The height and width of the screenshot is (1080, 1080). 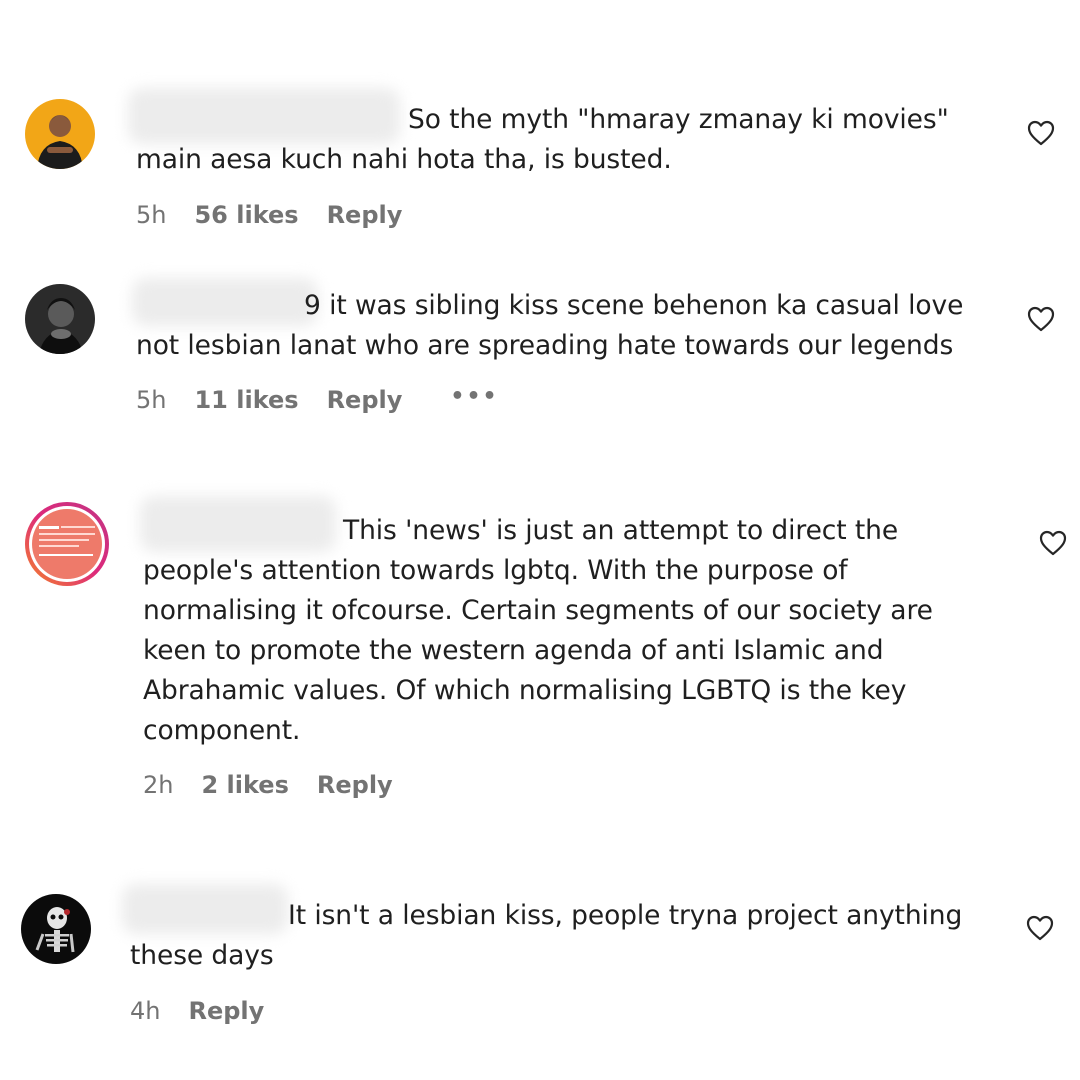 I want to click on comment-3-reply-button: Reply, so click(x=355, y=785).